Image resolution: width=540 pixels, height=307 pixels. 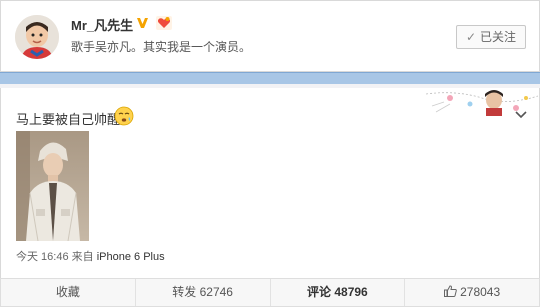 I want to click on post-meta: 今天 16:46 来自 iPhone 6 Plus, so click(x=90, y=256).